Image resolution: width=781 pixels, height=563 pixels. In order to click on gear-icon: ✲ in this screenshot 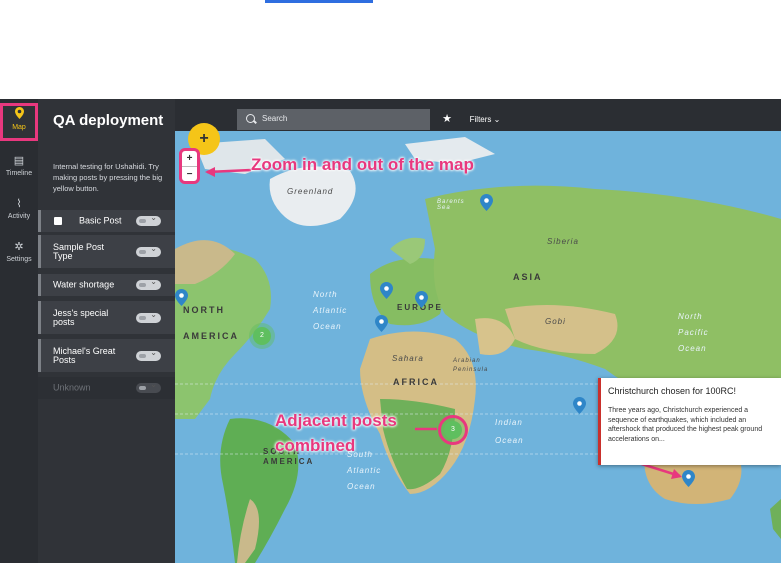, I will do `click(19, 247)`.